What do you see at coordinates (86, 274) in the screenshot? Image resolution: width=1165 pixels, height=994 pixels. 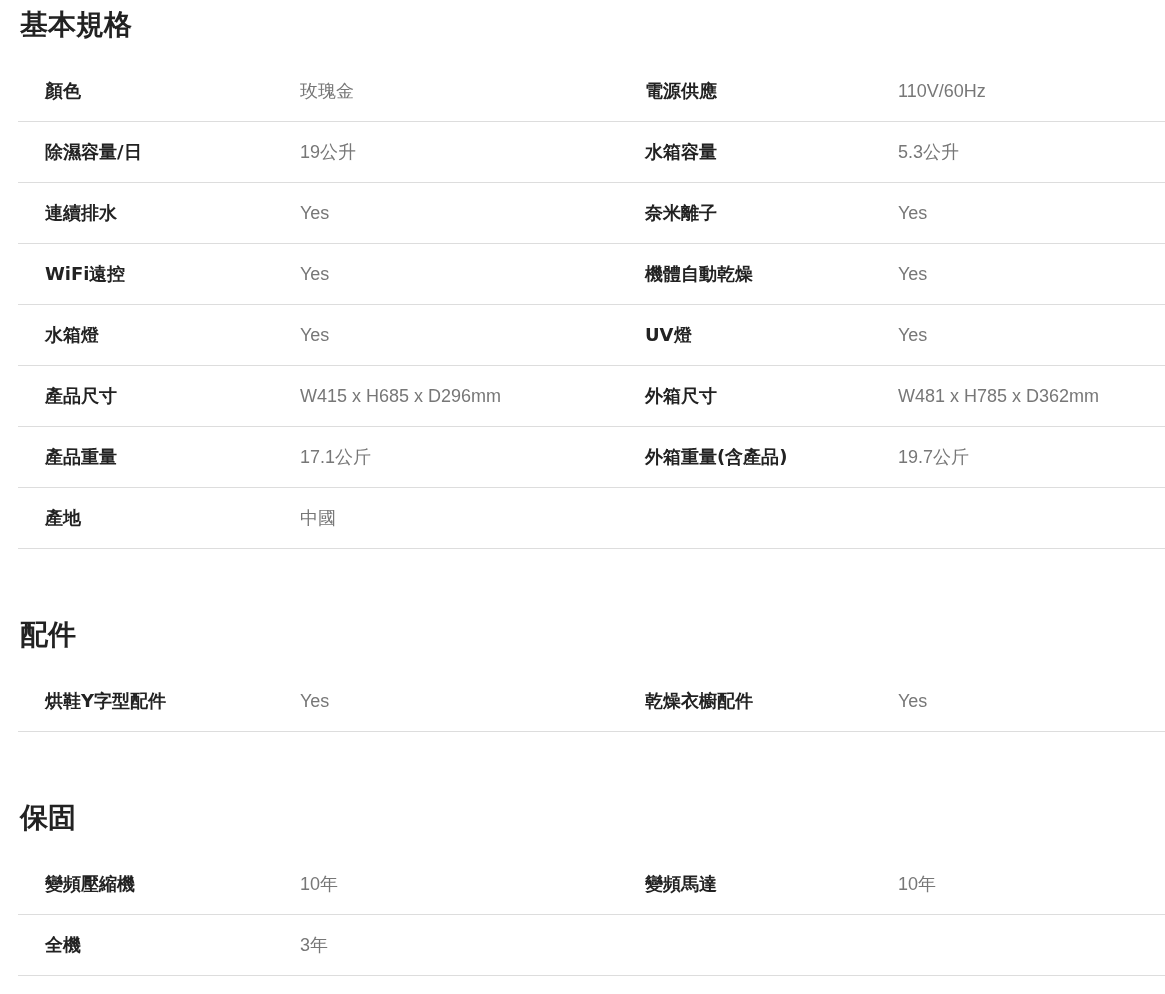 I see `spec-label: WiFi遠控` at bounding box center [86, 274].